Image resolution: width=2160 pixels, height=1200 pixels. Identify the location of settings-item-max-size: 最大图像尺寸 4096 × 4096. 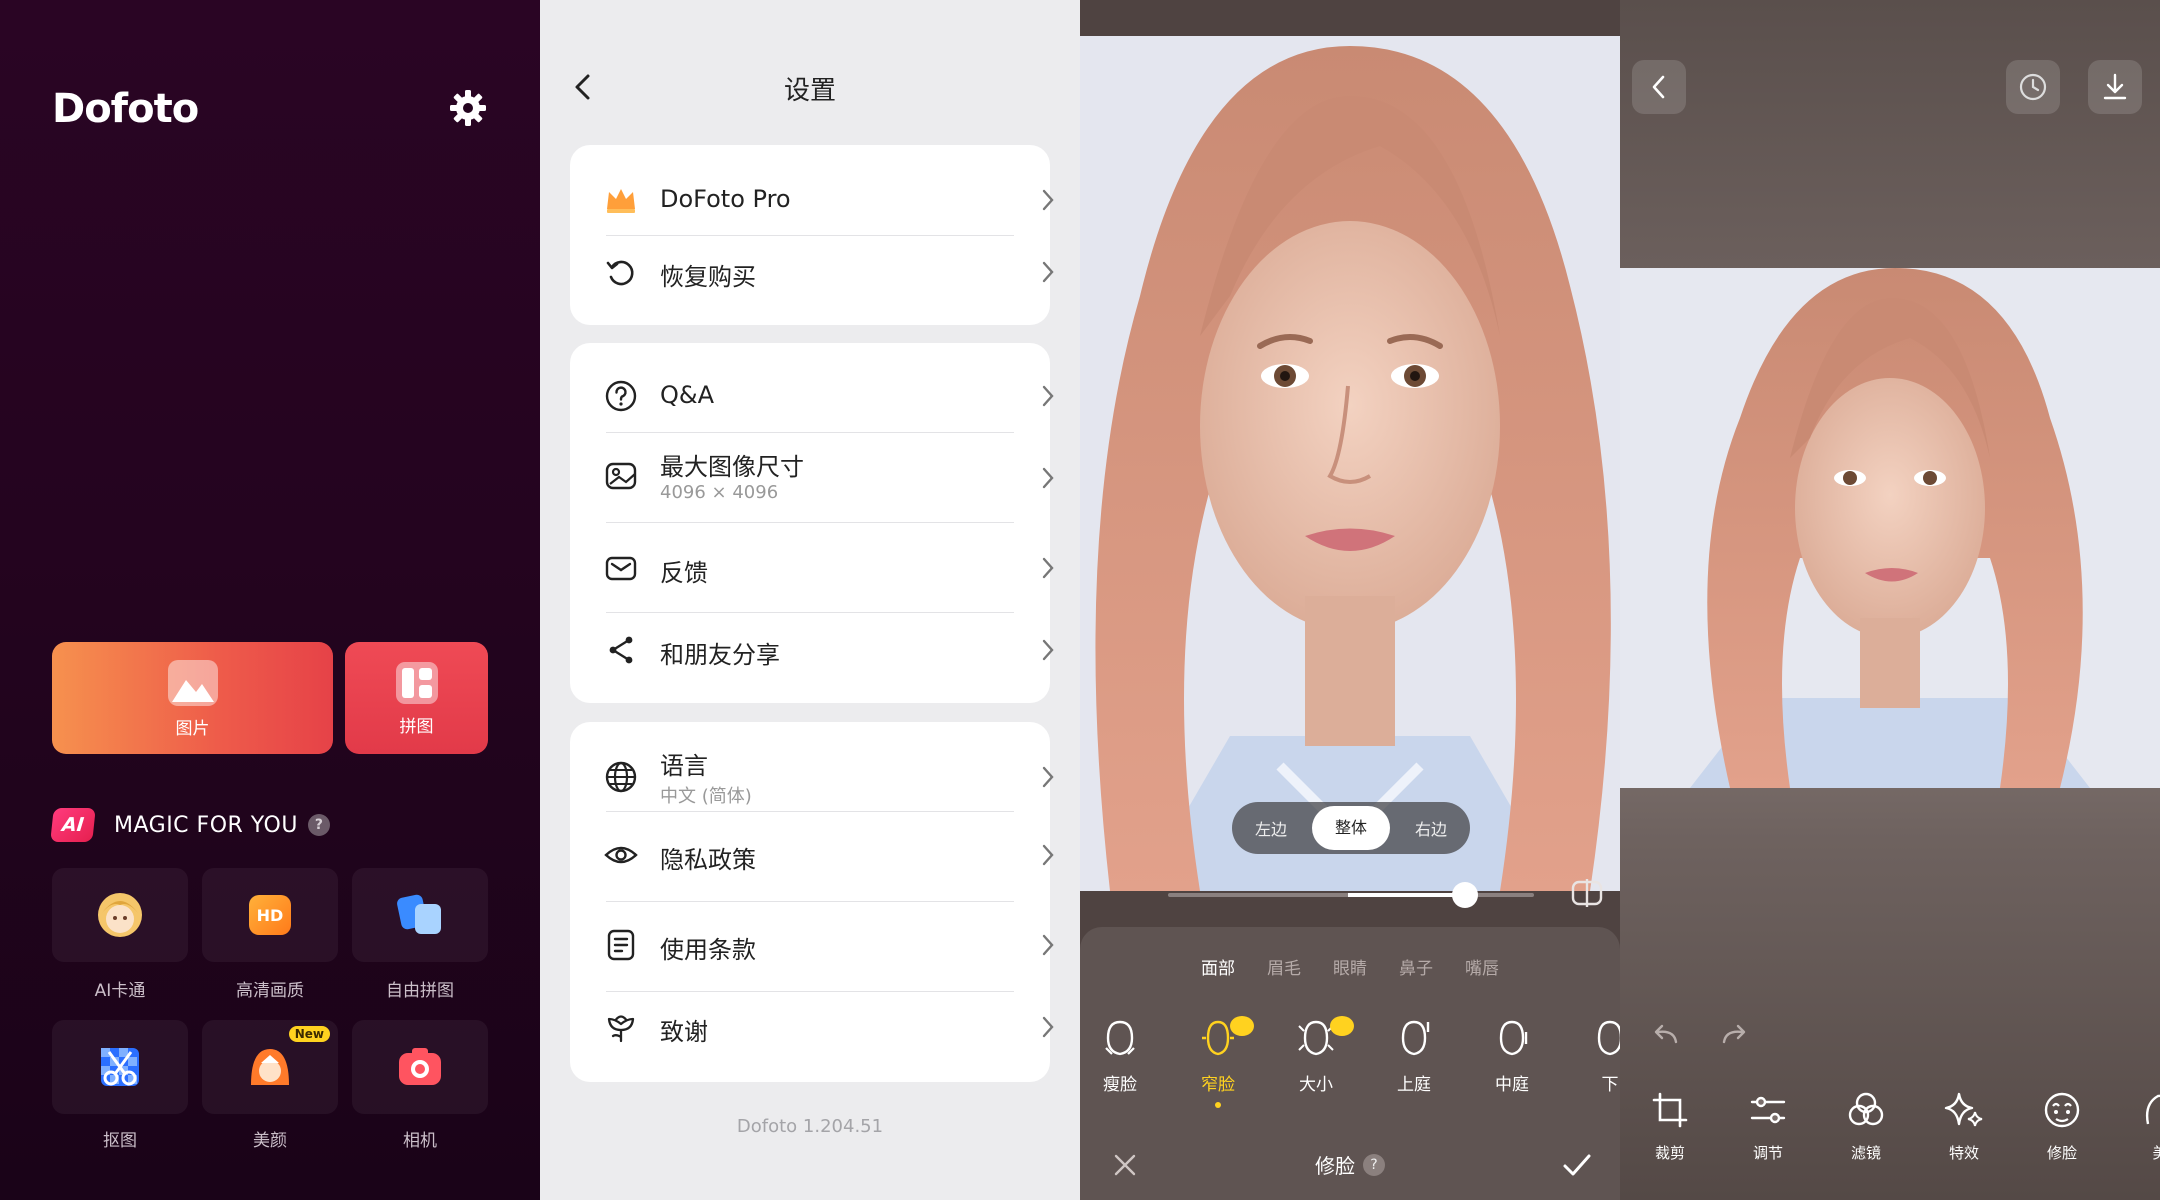
(812, 477).